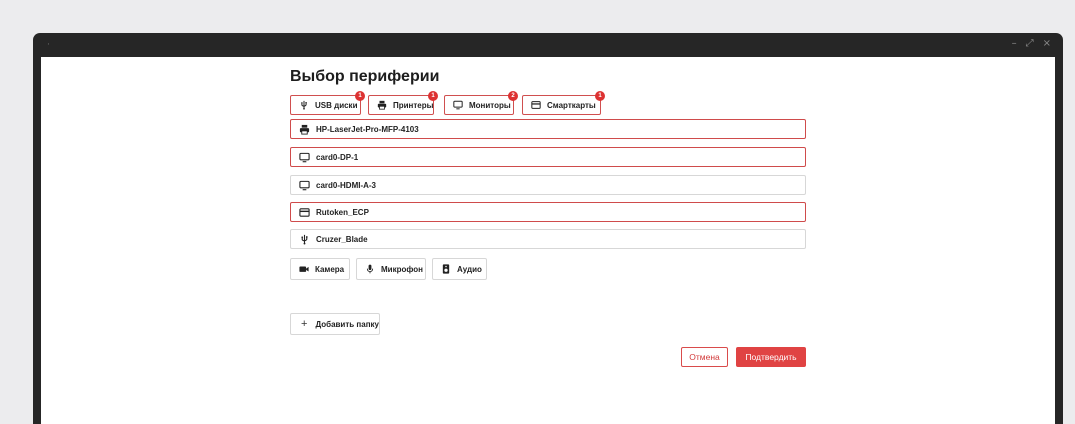 Image resolution: width=1075 pixels, height=424 pixels. I want to click on tab-count-badge: 2, so click(513, 96).